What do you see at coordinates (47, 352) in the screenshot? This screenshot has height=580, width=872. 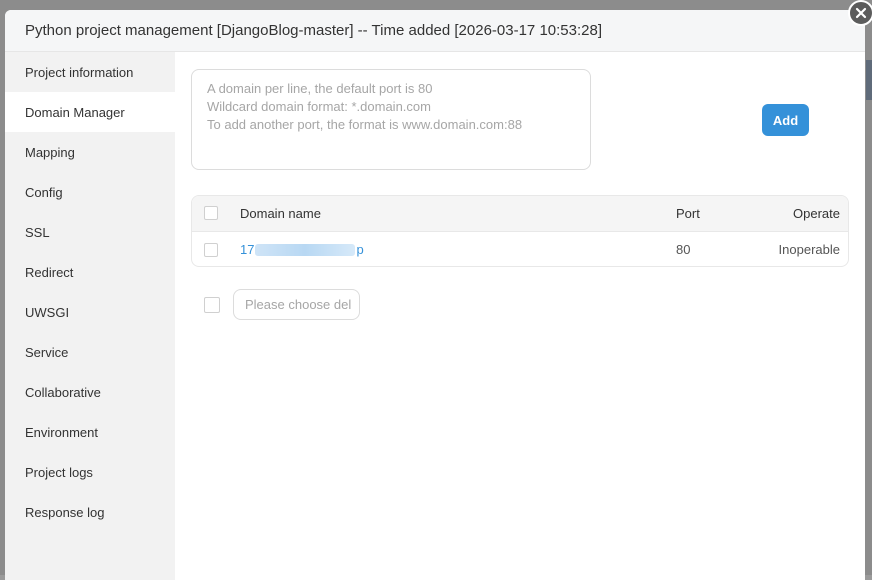 I see `sidebar-item-label: Service` at bounding box center [47, 352].